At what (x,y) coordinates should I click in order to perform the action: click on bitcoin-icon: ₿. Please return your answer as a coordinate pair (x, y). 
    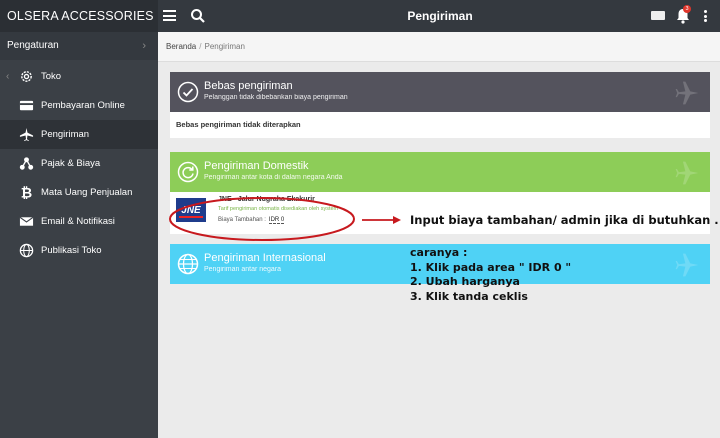
    Looking at the image, I should click on (26, 193).